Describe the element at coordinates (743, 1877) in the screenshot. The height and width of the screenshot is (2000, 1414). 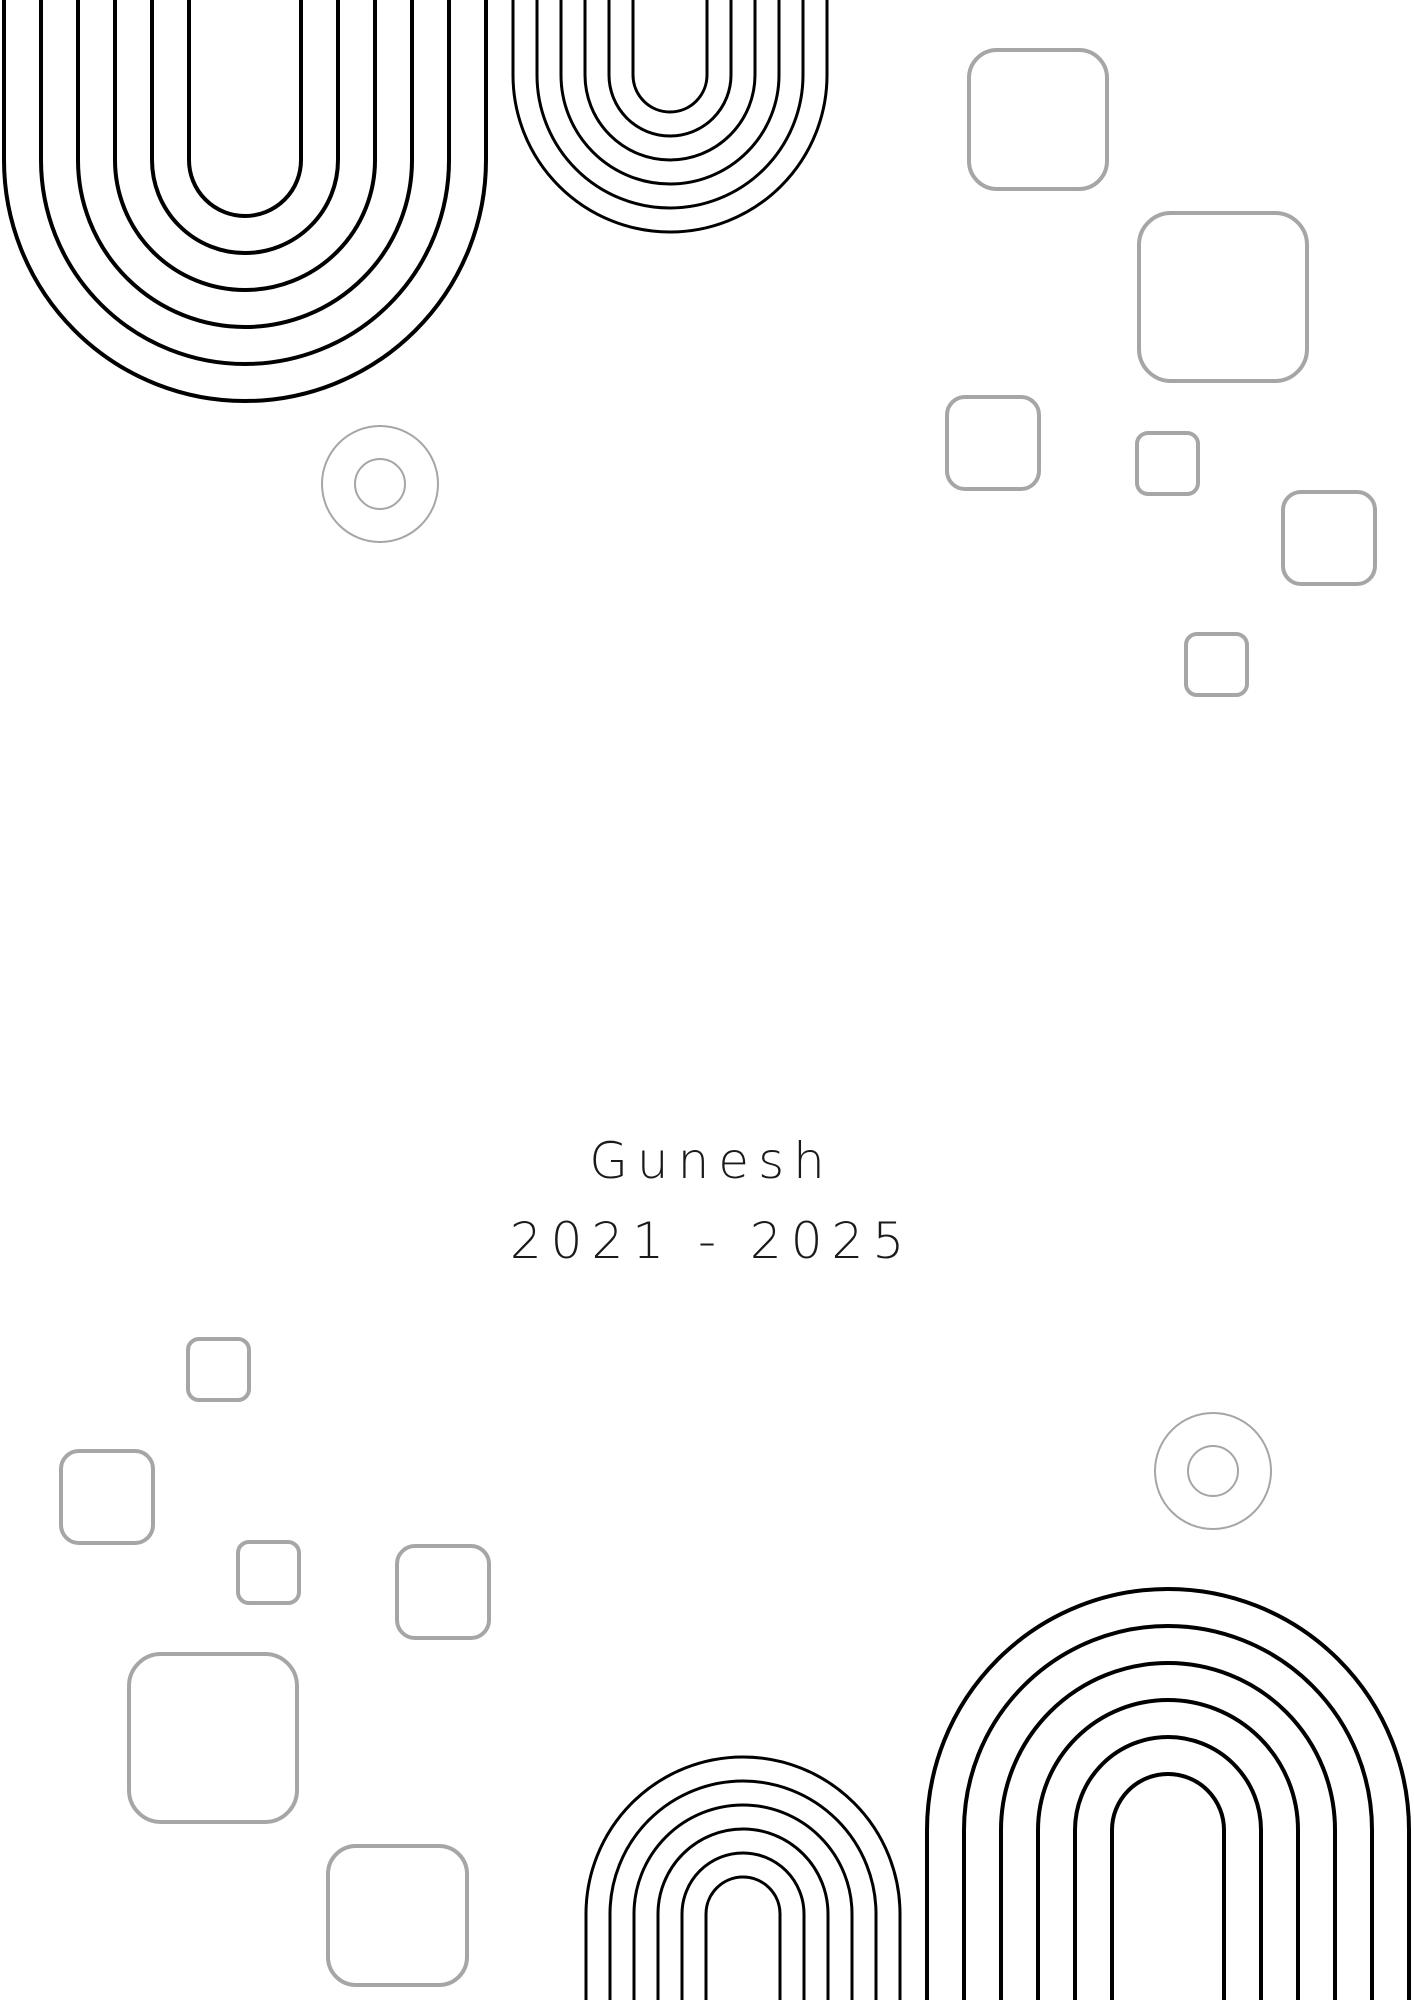
I see `bottom-middle-arch-icon` at that location.